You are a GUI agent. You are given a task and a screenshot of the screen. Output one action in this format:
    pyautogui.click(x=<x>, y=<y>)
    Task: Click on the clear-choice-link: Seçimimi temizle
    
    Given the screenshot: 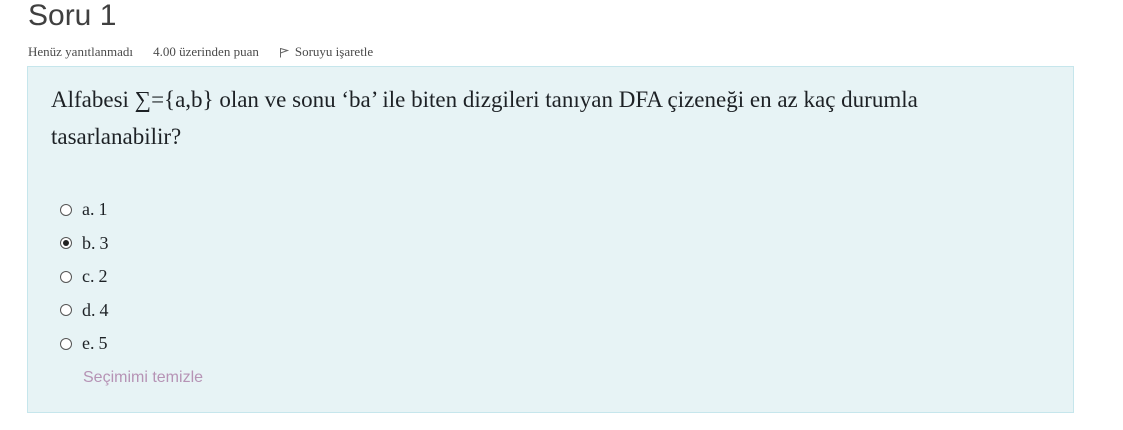 What is the action you would take?
    pyautogui.click(x=143, y=378)
    